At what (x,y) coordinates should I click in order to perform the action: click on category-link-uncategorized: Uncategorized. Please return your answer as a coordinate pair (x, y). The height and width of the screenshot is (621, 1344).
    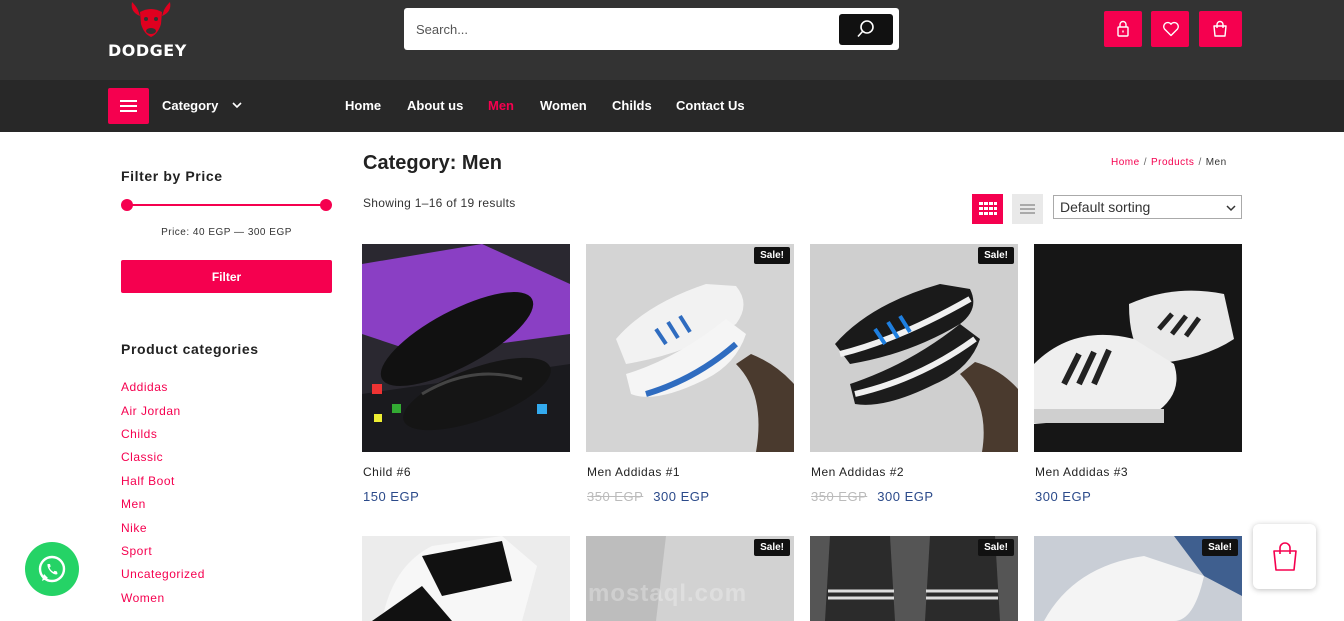
    Looking at the image, I should click on (163, 574).